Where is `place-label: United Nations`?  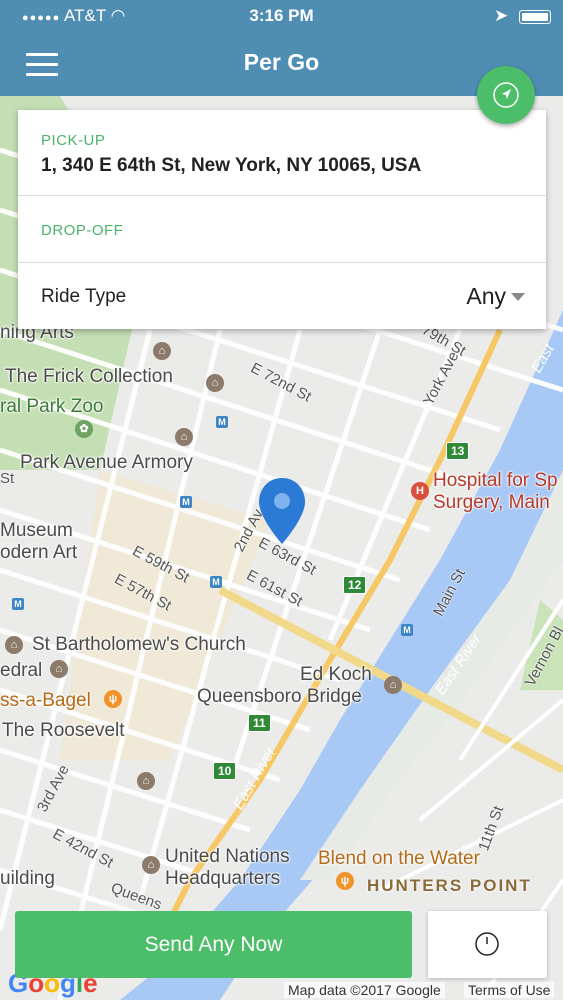
place-label: United Nations is located at coordinates (227, 856).